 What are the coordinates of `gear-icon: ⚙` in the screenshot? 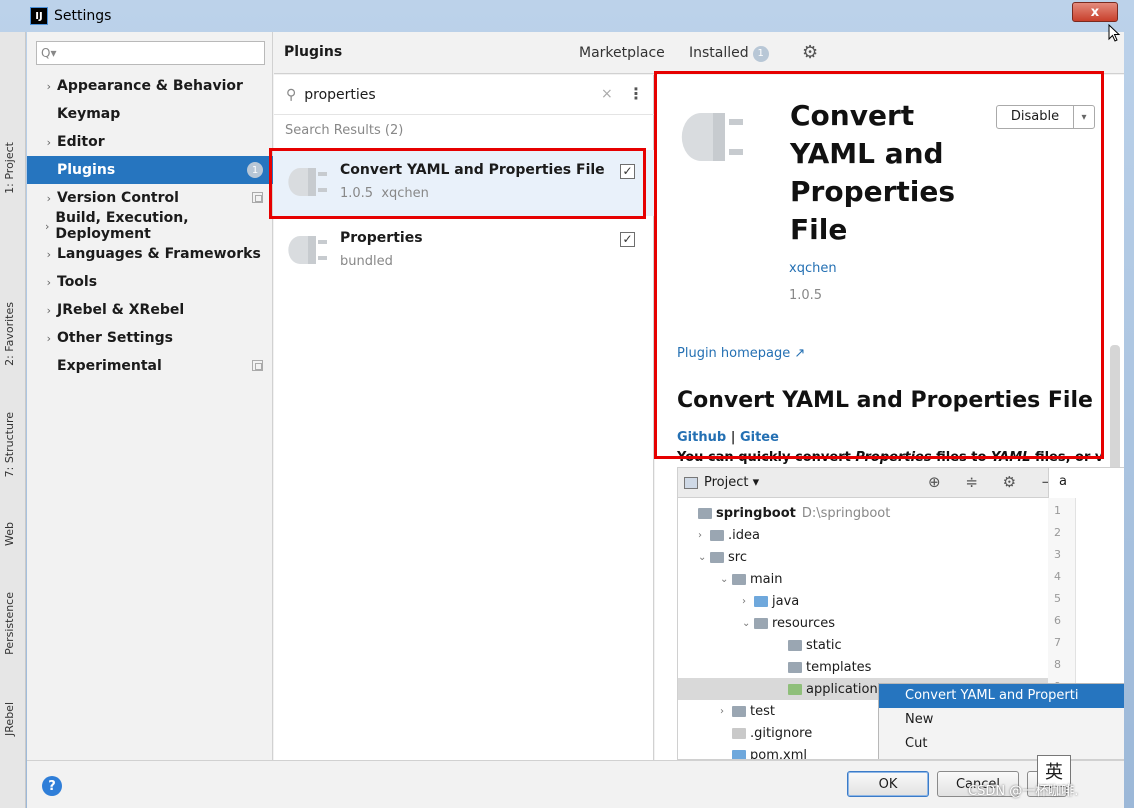 It's located at (810, 52).